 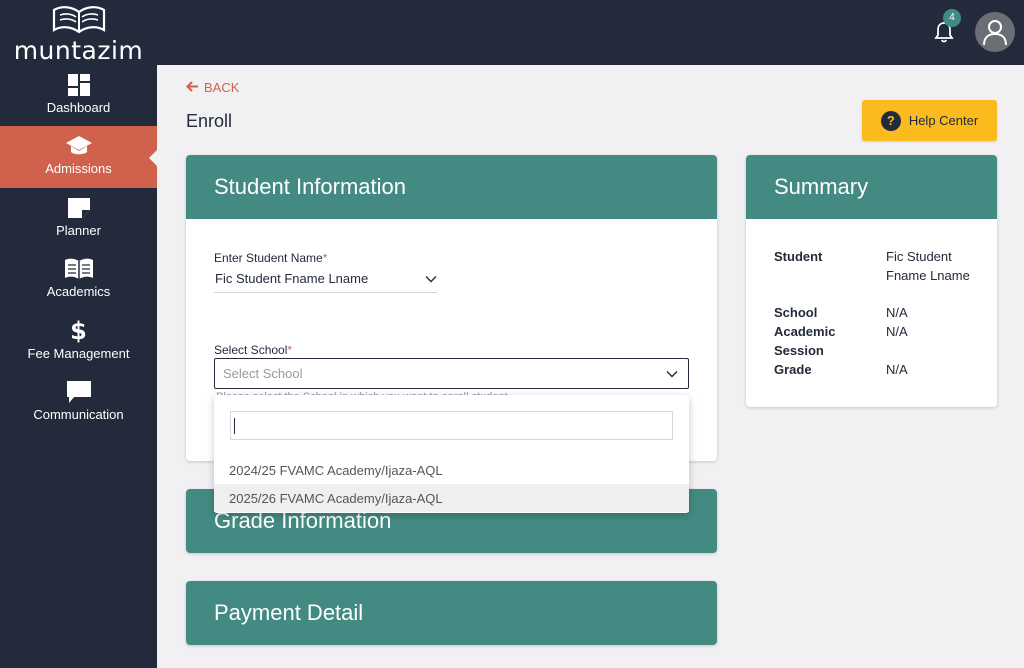 What do you see at coordinates (451, 373) in the screenshot?
I see `school-select: Select School` at bounding box center [451, 373].